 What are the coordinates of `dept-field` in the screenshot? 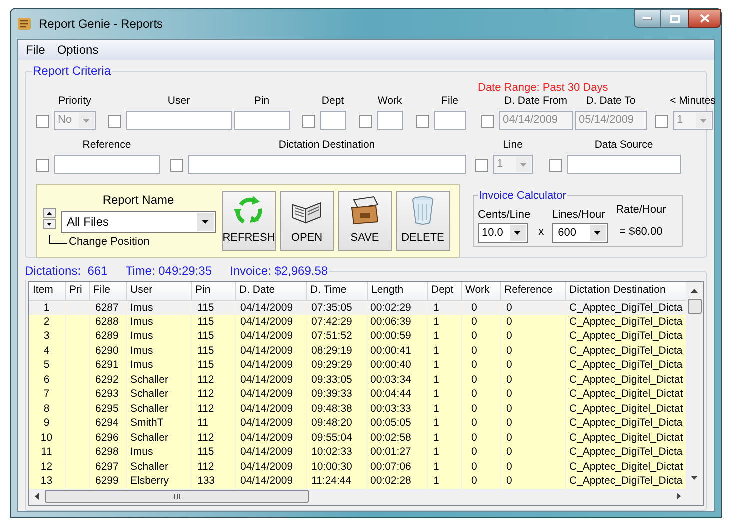 It's located at (333, 120).